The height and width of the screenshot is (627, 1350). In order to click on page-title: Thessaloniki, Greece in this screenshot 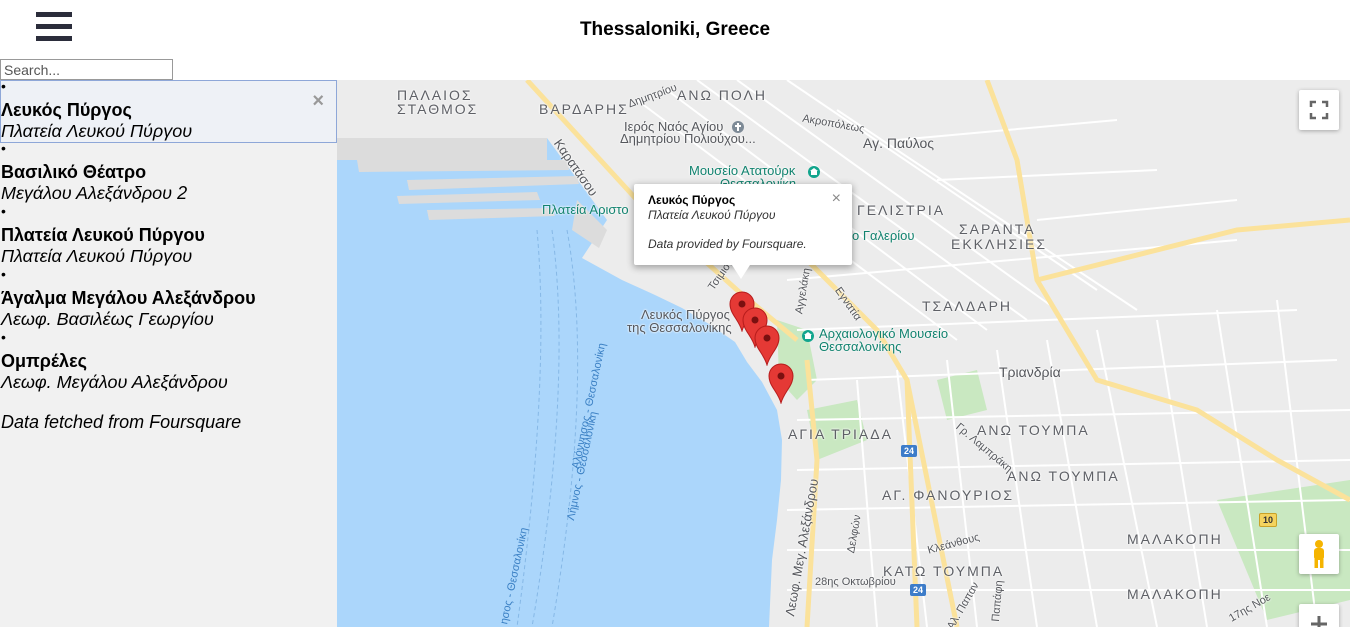, I will do `click(675, 29)`.